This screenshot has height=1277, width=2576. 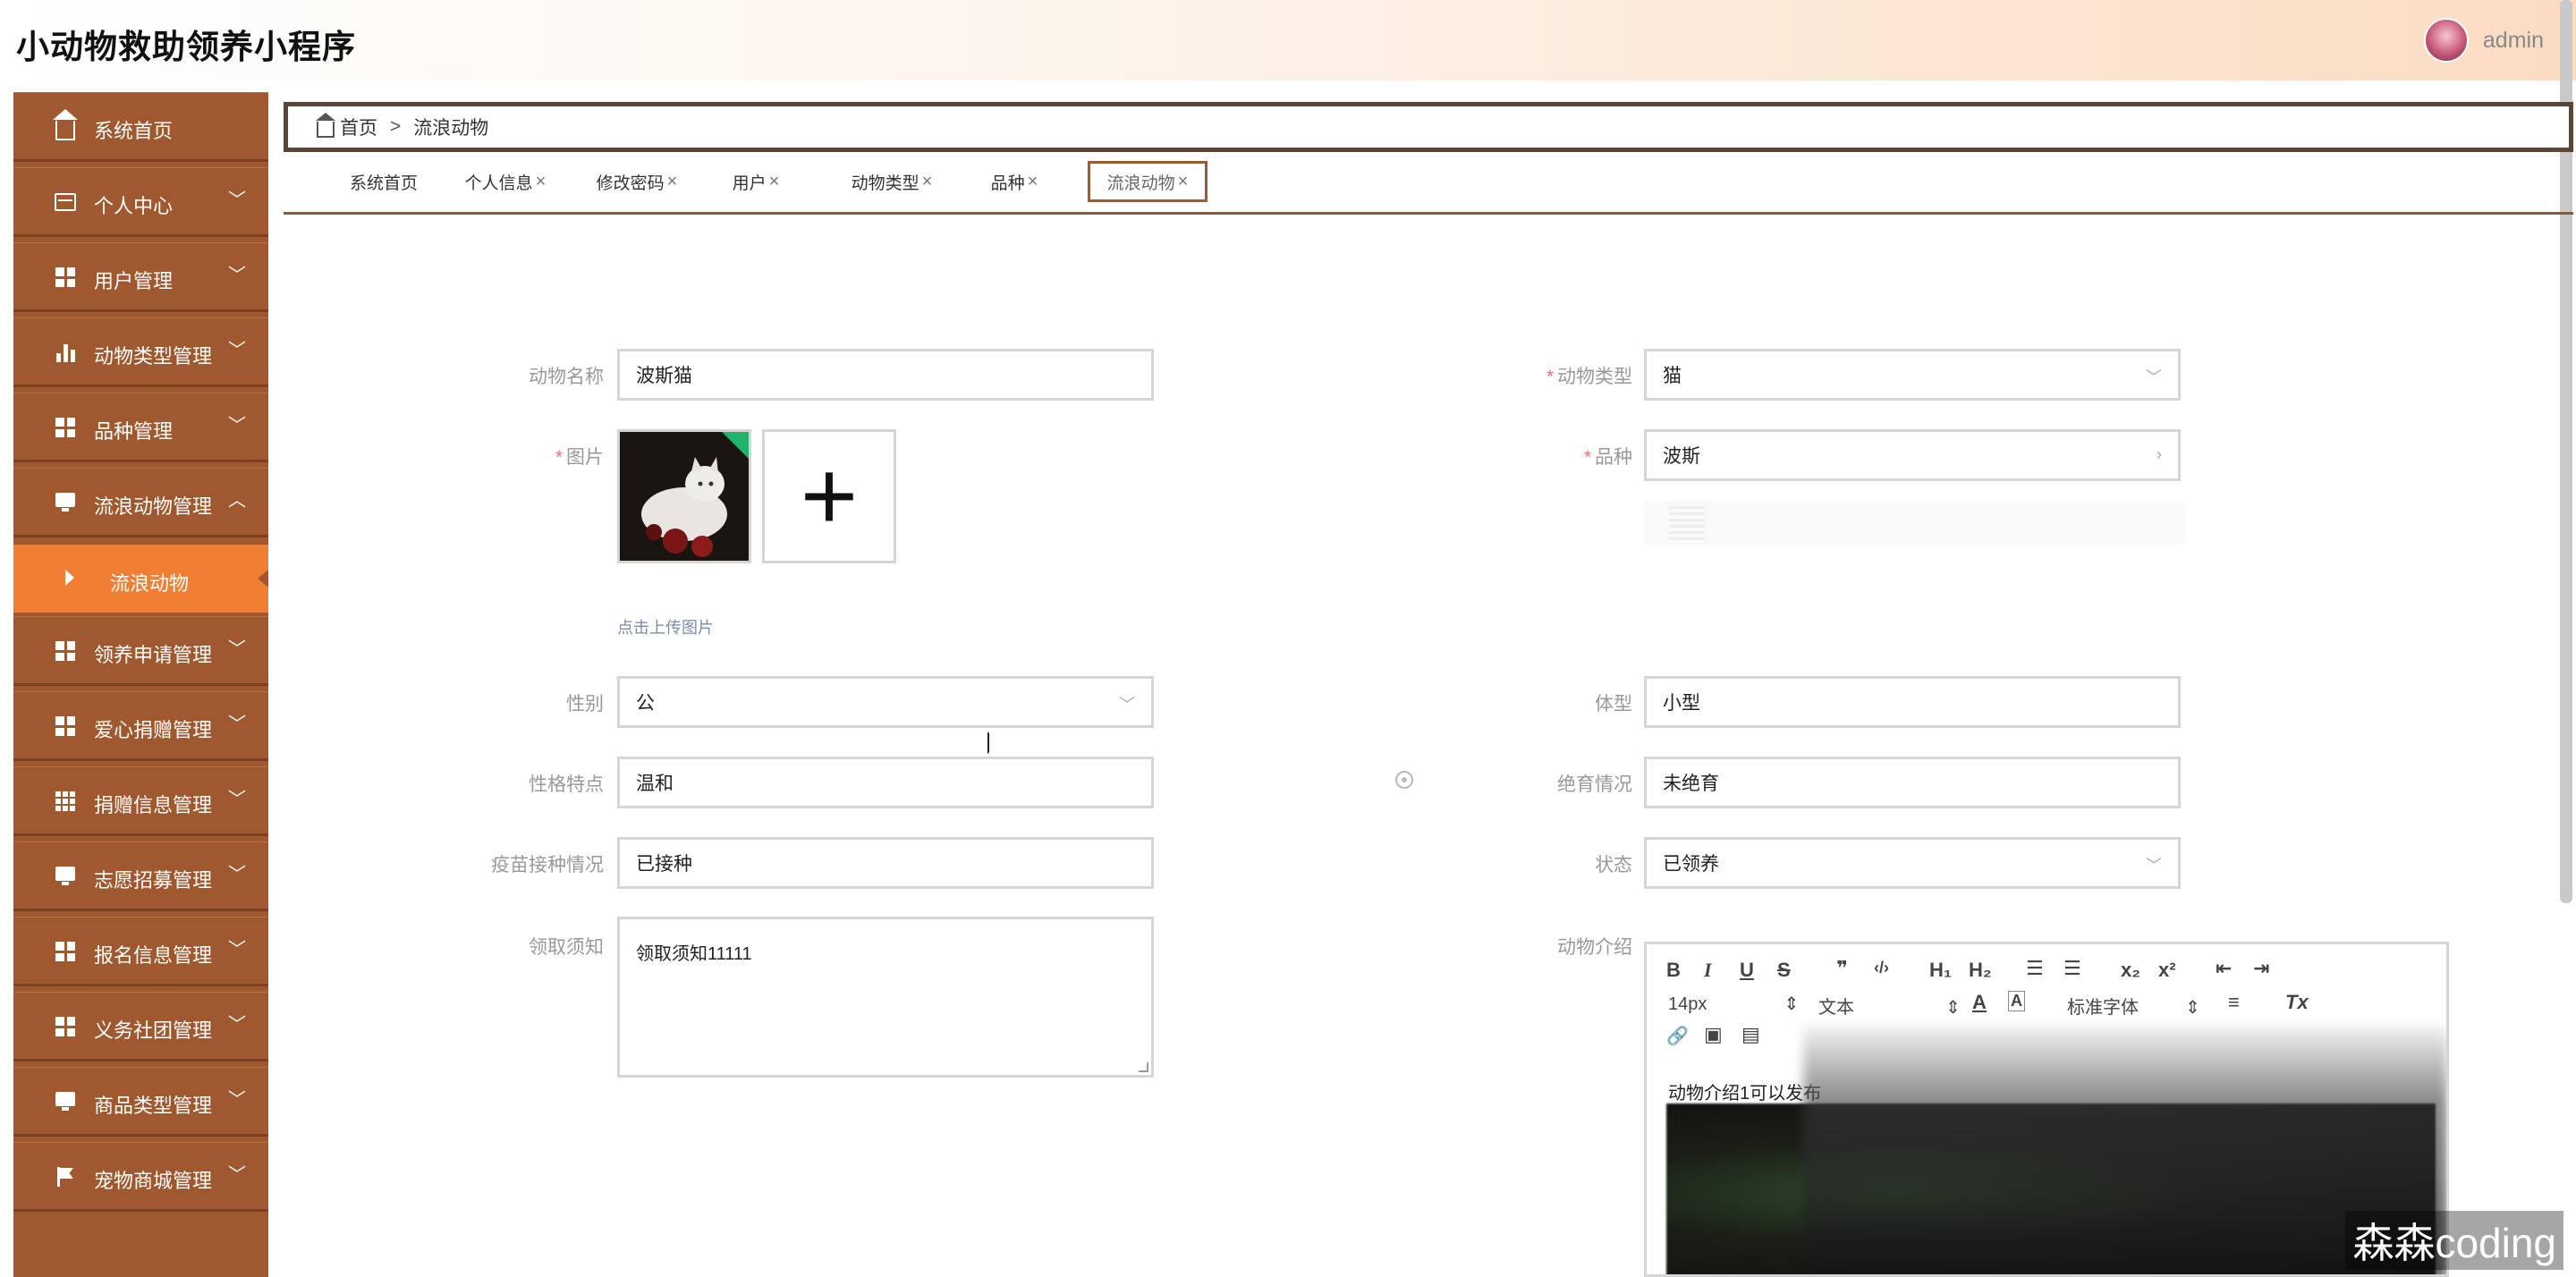 I want to click on notice-textarea: 领取须知11111, so click(x=885, y=997).